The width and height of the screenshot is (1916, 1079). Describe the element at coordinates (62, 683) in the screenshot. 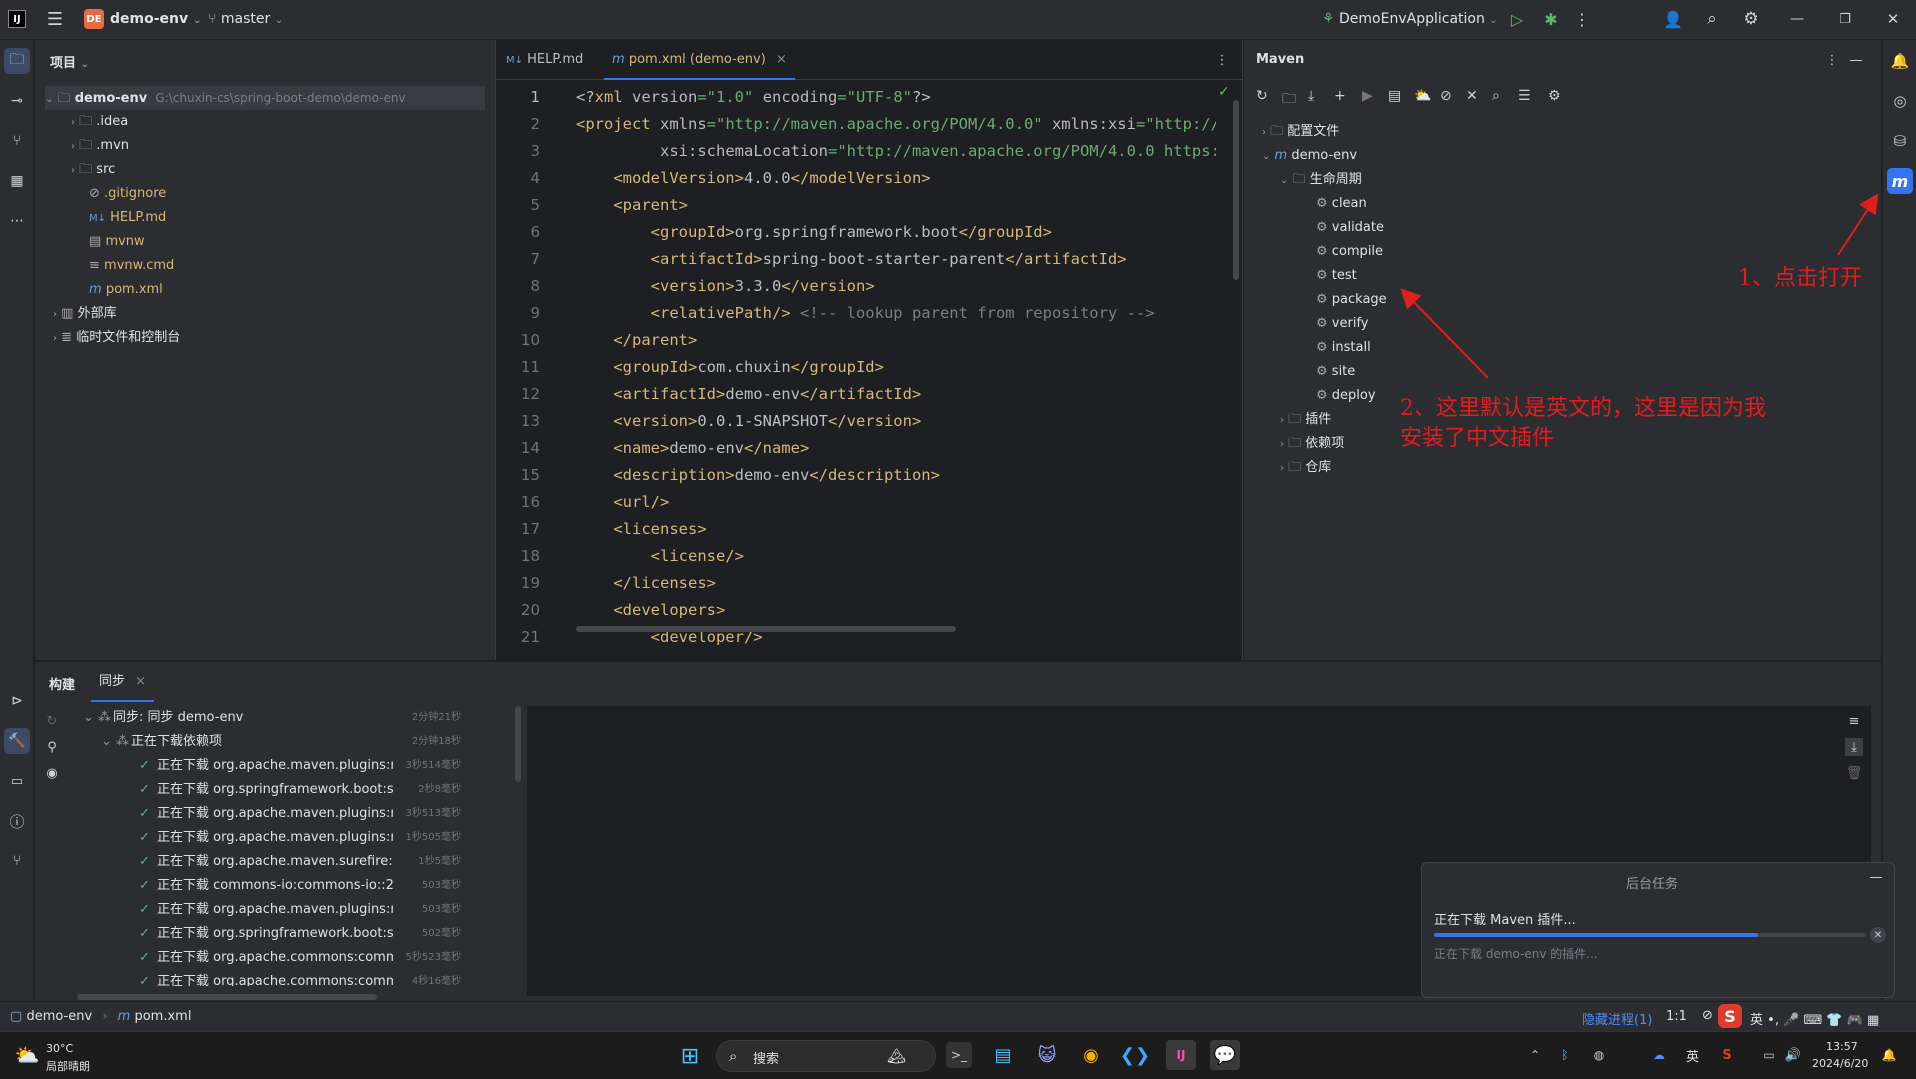

I see `tab-build: 构建` at that location.